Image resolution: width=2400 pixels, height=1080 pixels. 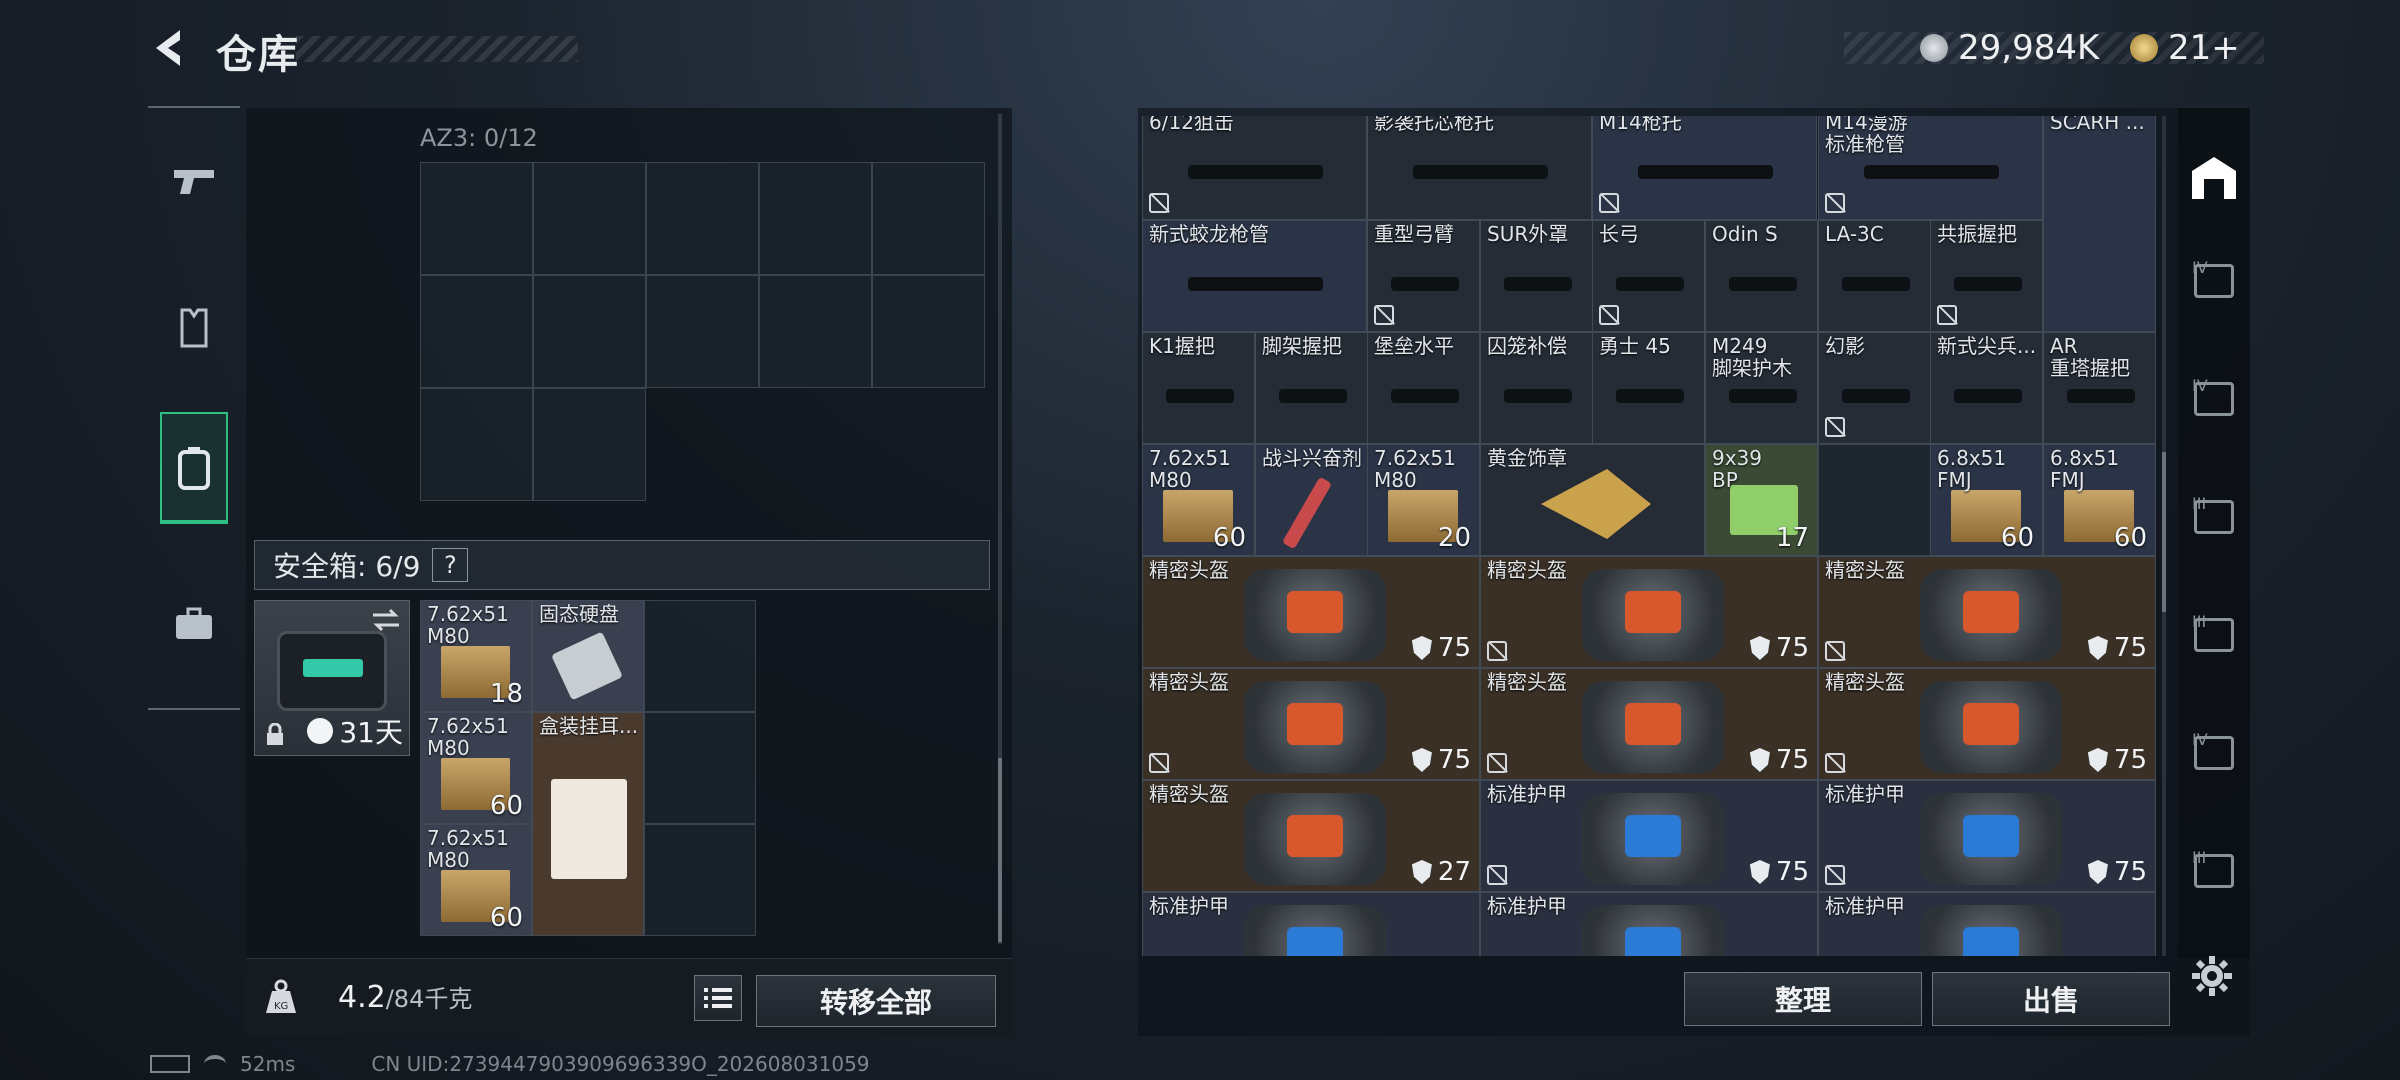 I want to click on safe-item: 固态硬盘, so click(x=588, y=656).